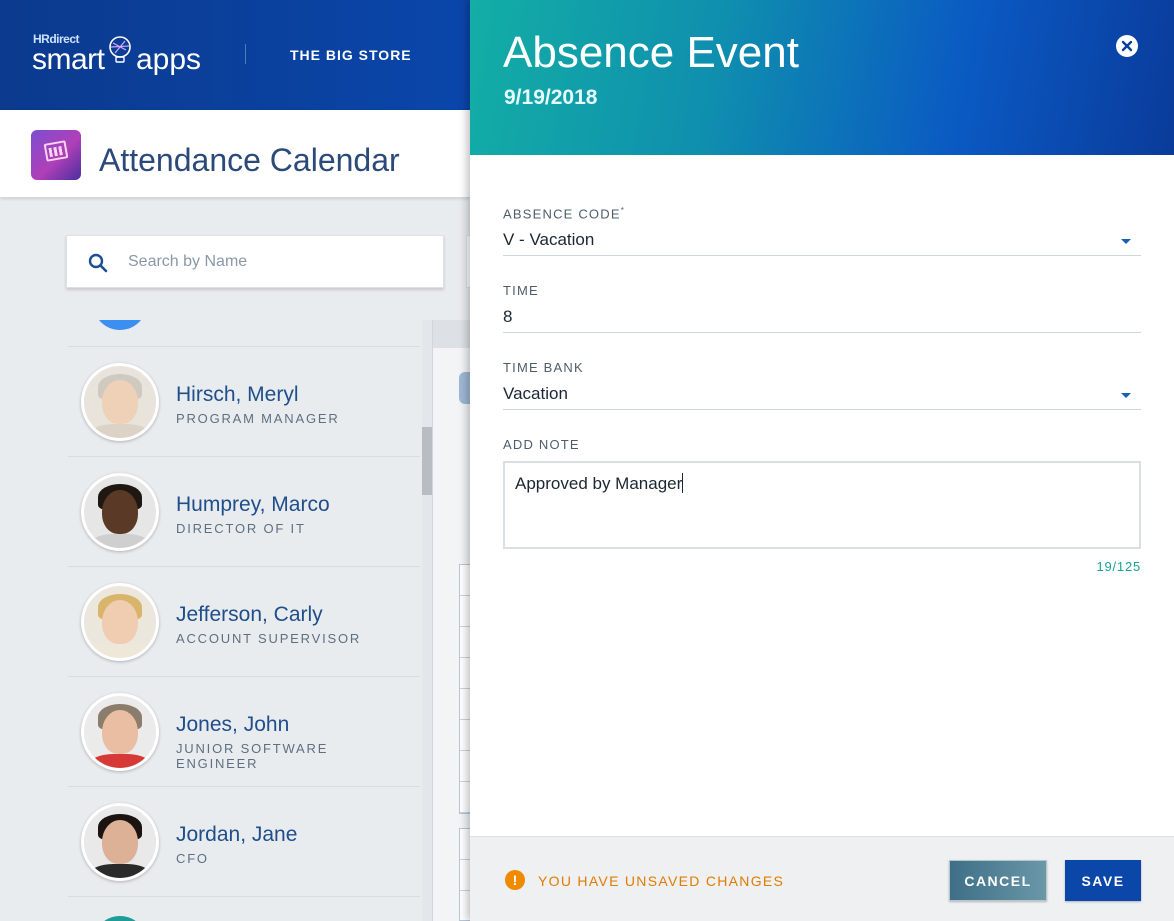 Image resolution: width=1174 pixels, height=921 pixels. I want to click on employee-role: CFO, so click(192, 858).